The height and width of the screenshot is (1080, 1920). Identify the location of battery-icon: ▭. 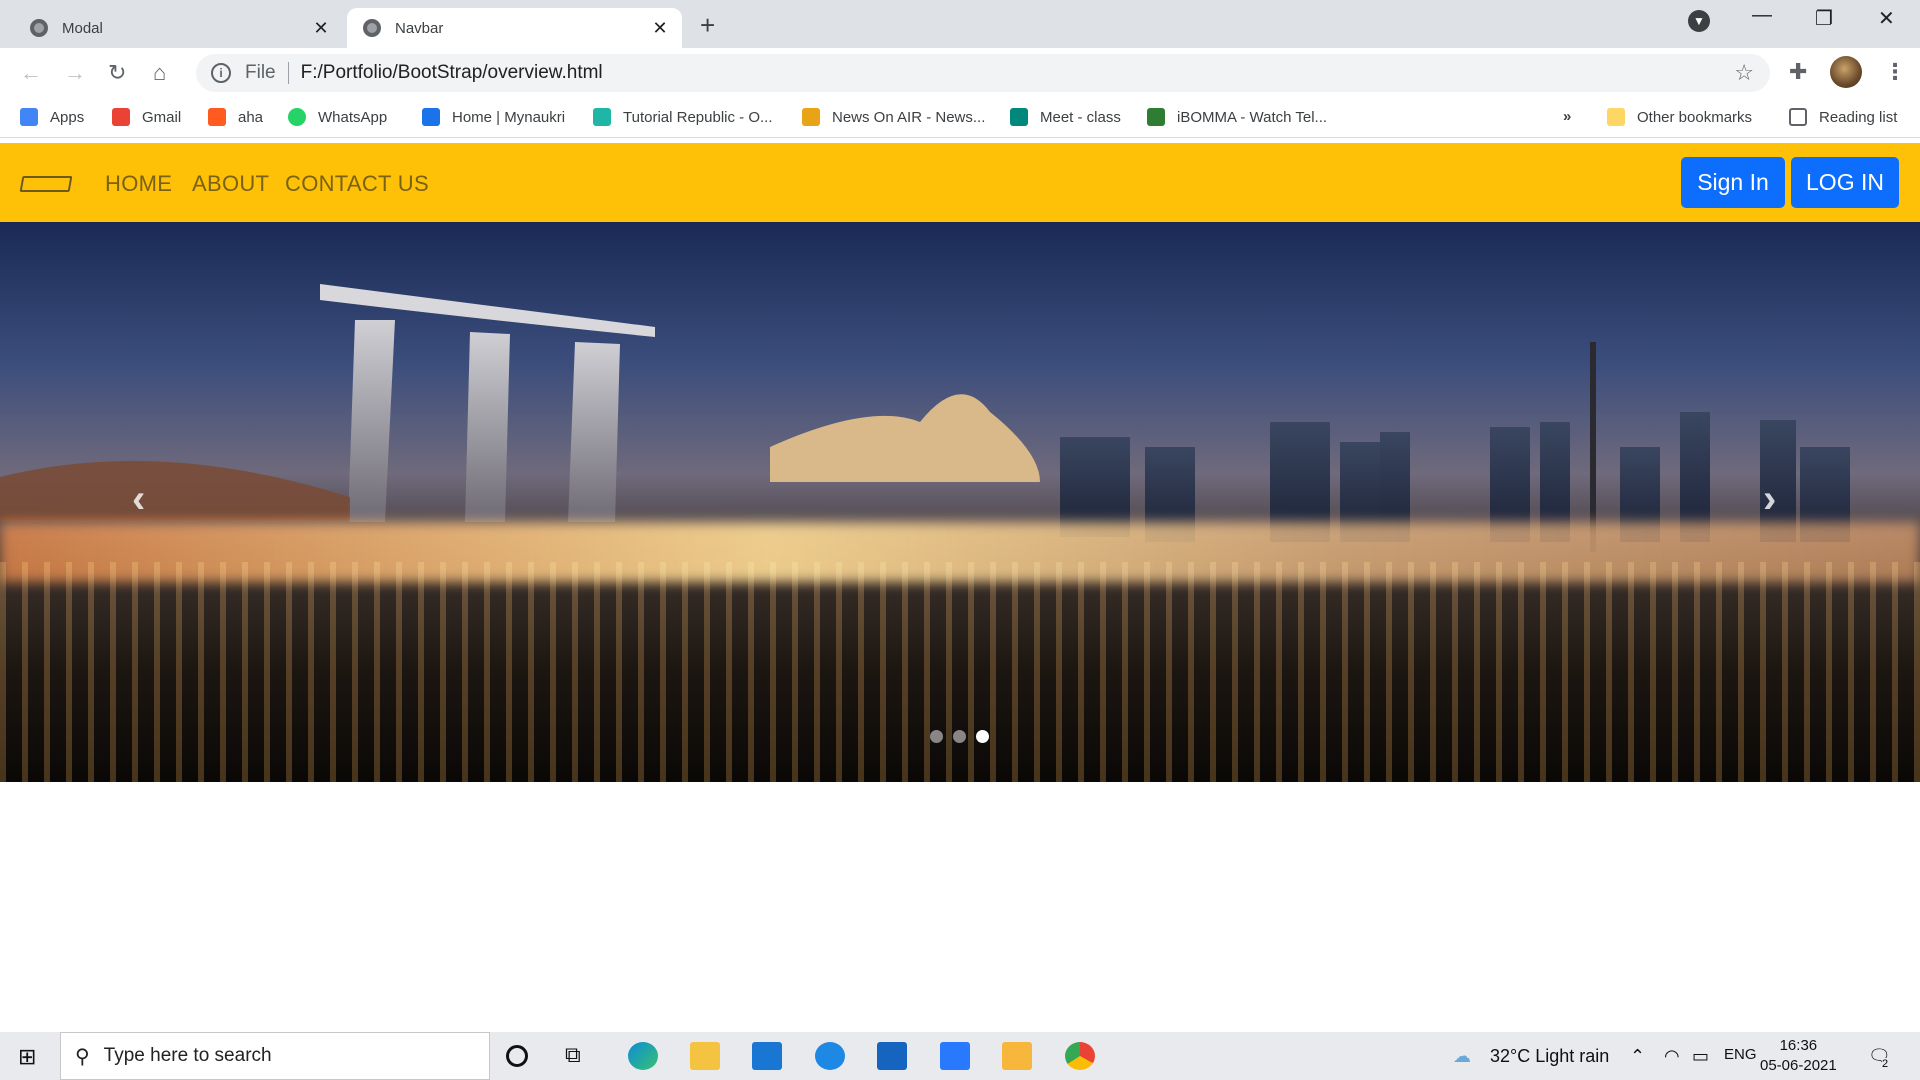
(1700, 1056).